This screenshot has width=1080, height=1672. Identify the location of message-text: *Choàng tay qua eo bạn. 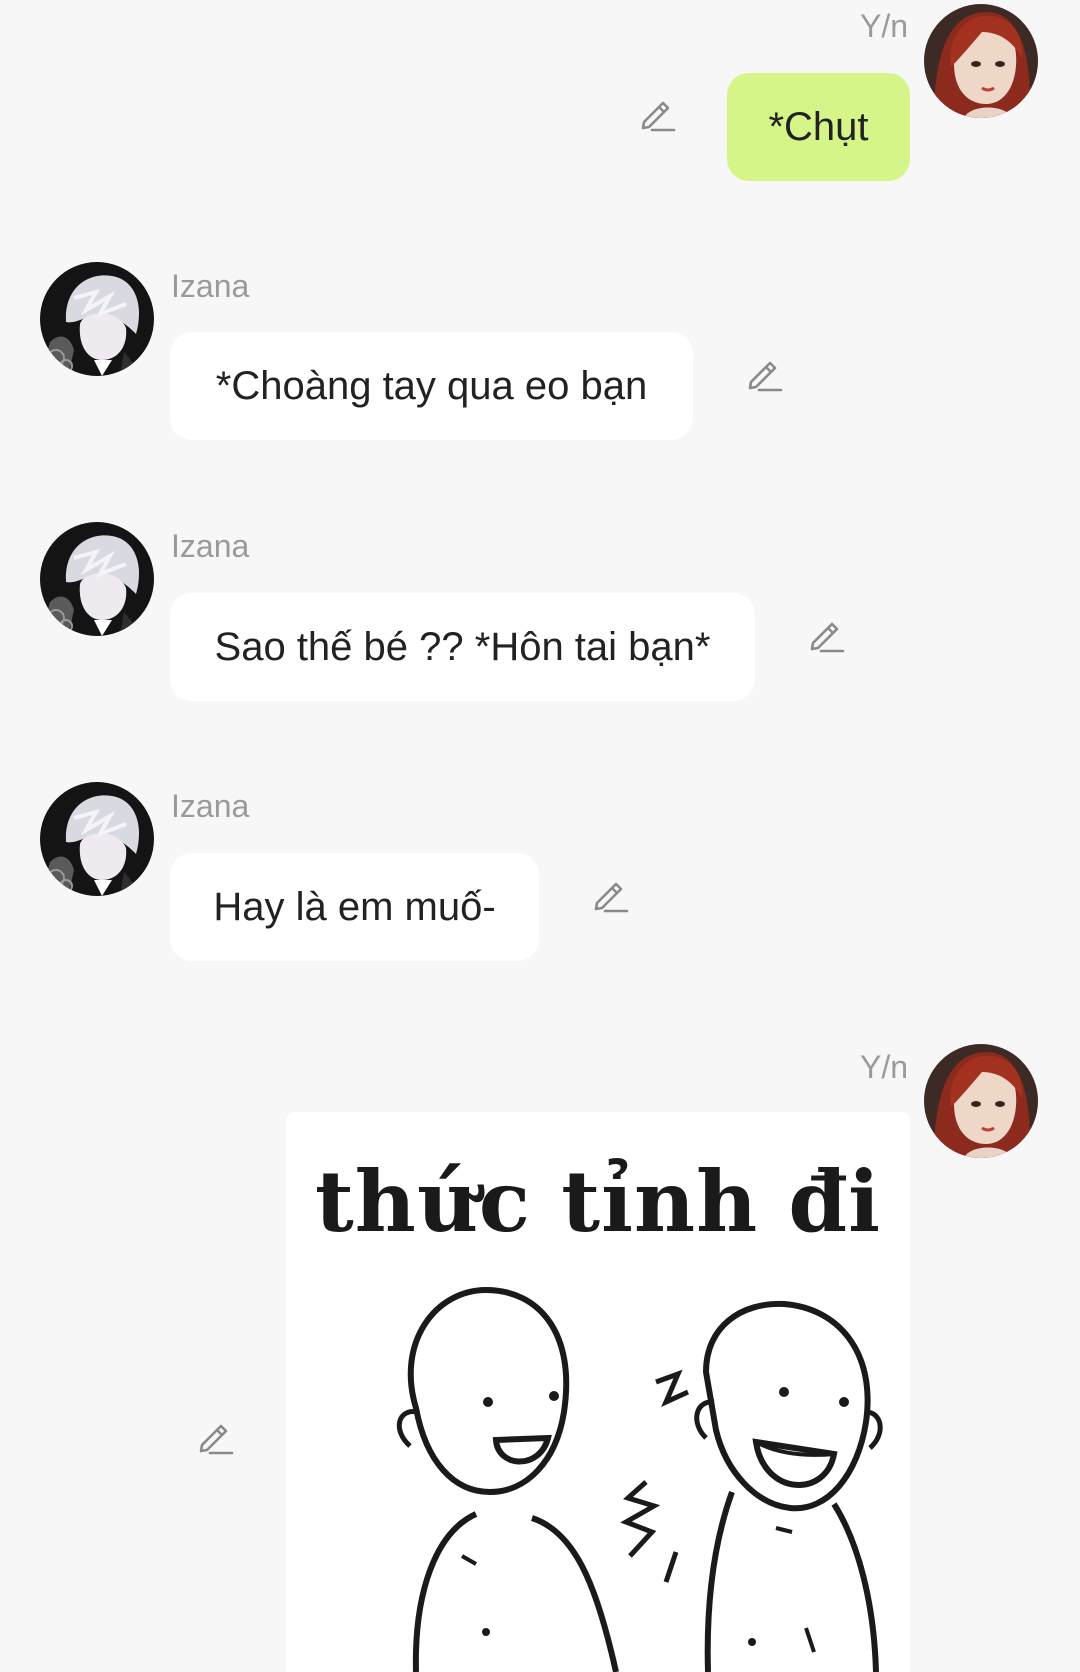
(431, 385).